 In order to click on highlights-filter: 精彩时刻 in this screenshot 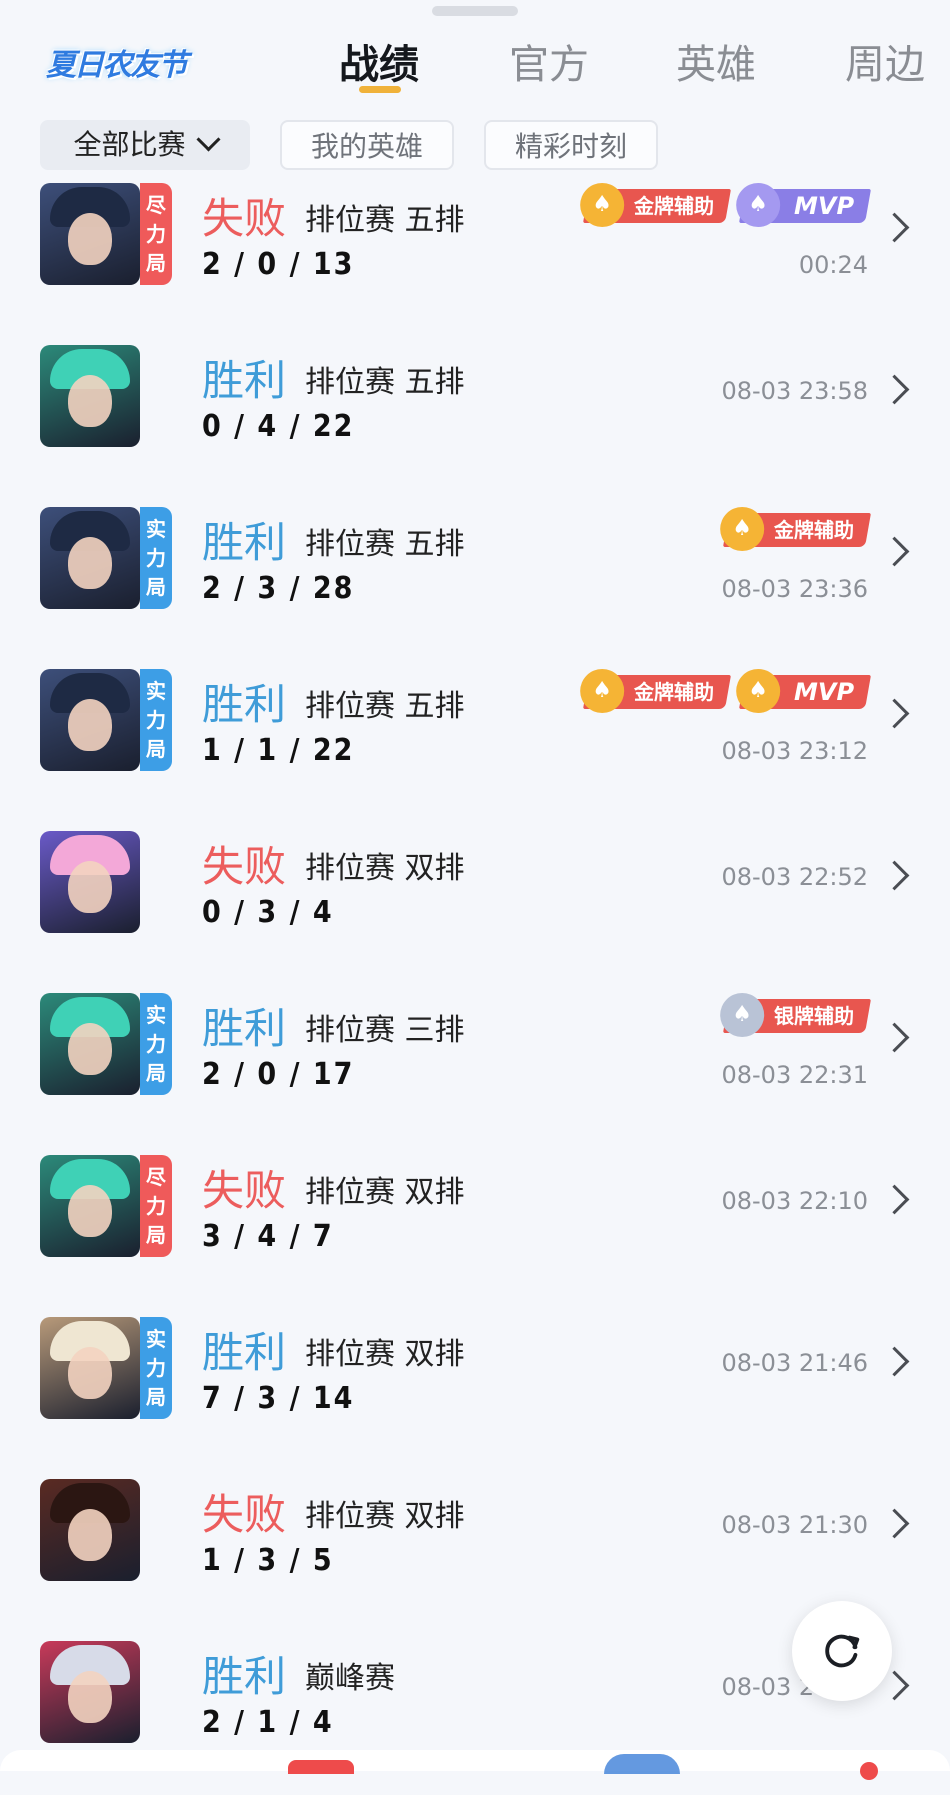, I will do `click(571, 145)`.